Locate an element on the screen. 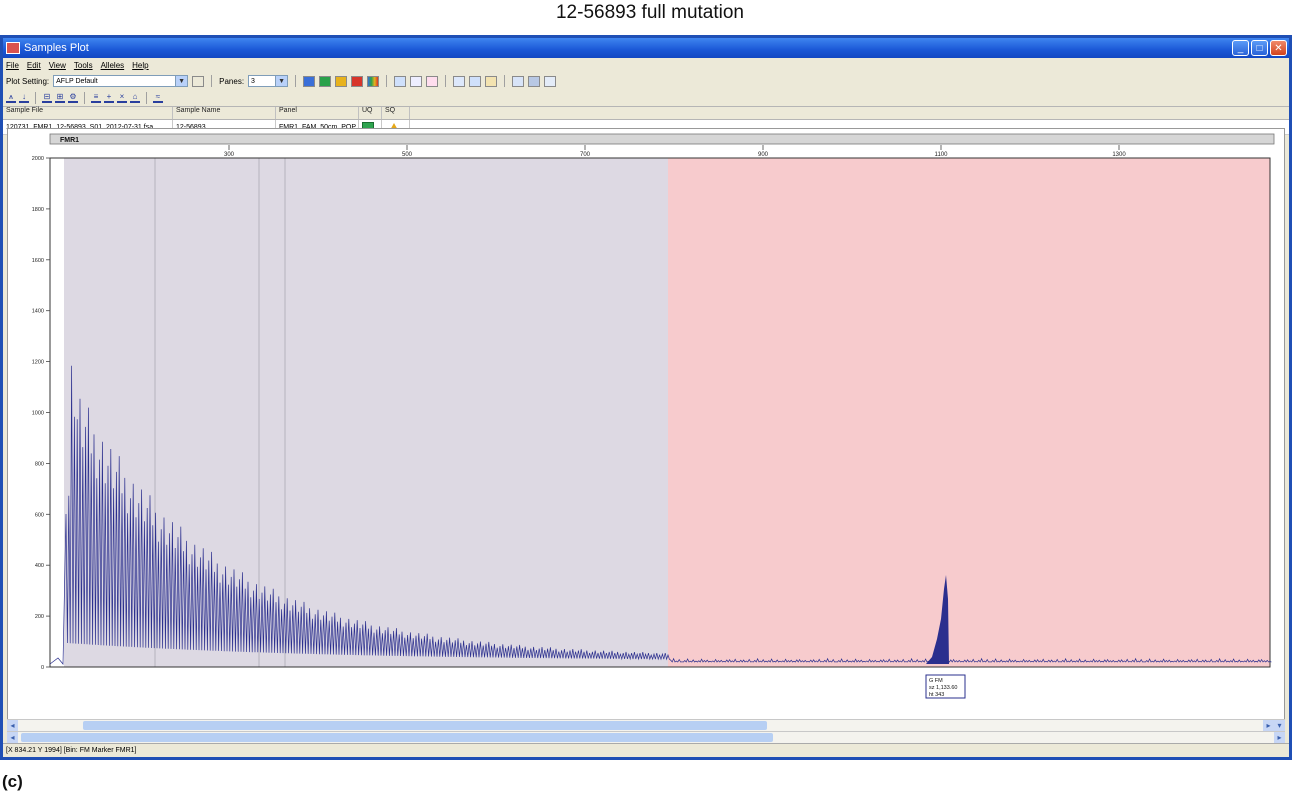 The height and width of the screenshot is (800, 1300). peak-label-line-3: ht 343 is located at coordinates (936, 695).